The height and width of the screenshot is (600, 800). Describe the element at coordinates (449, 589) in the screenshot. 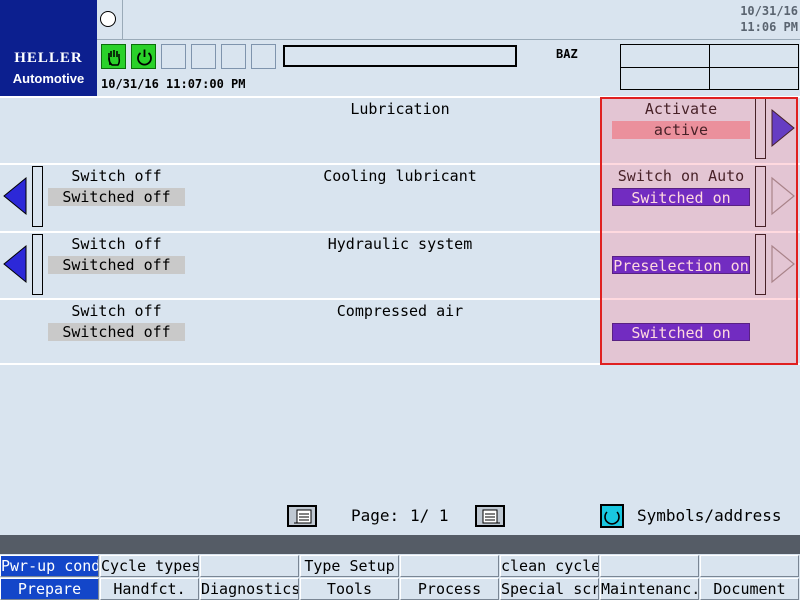

I see `softkey-process: Process` at that location.